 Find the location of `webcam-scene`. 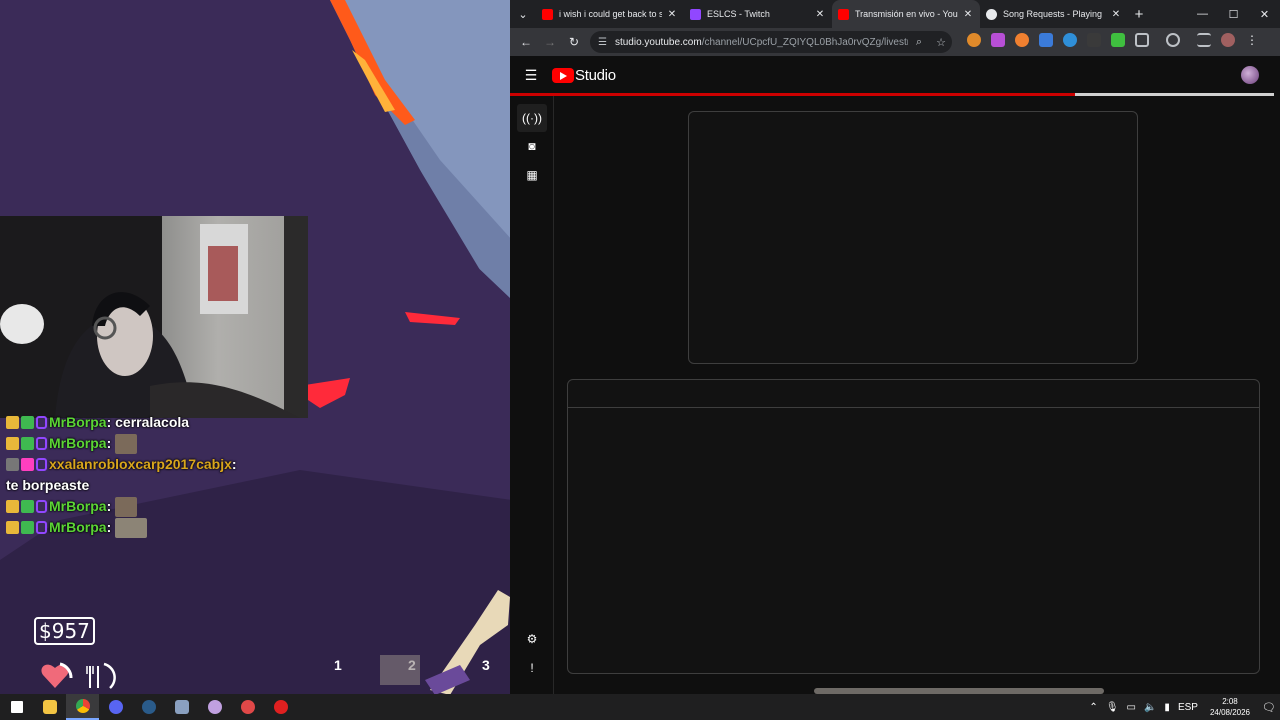

webcam-scene is located at coordinates (150, 321).